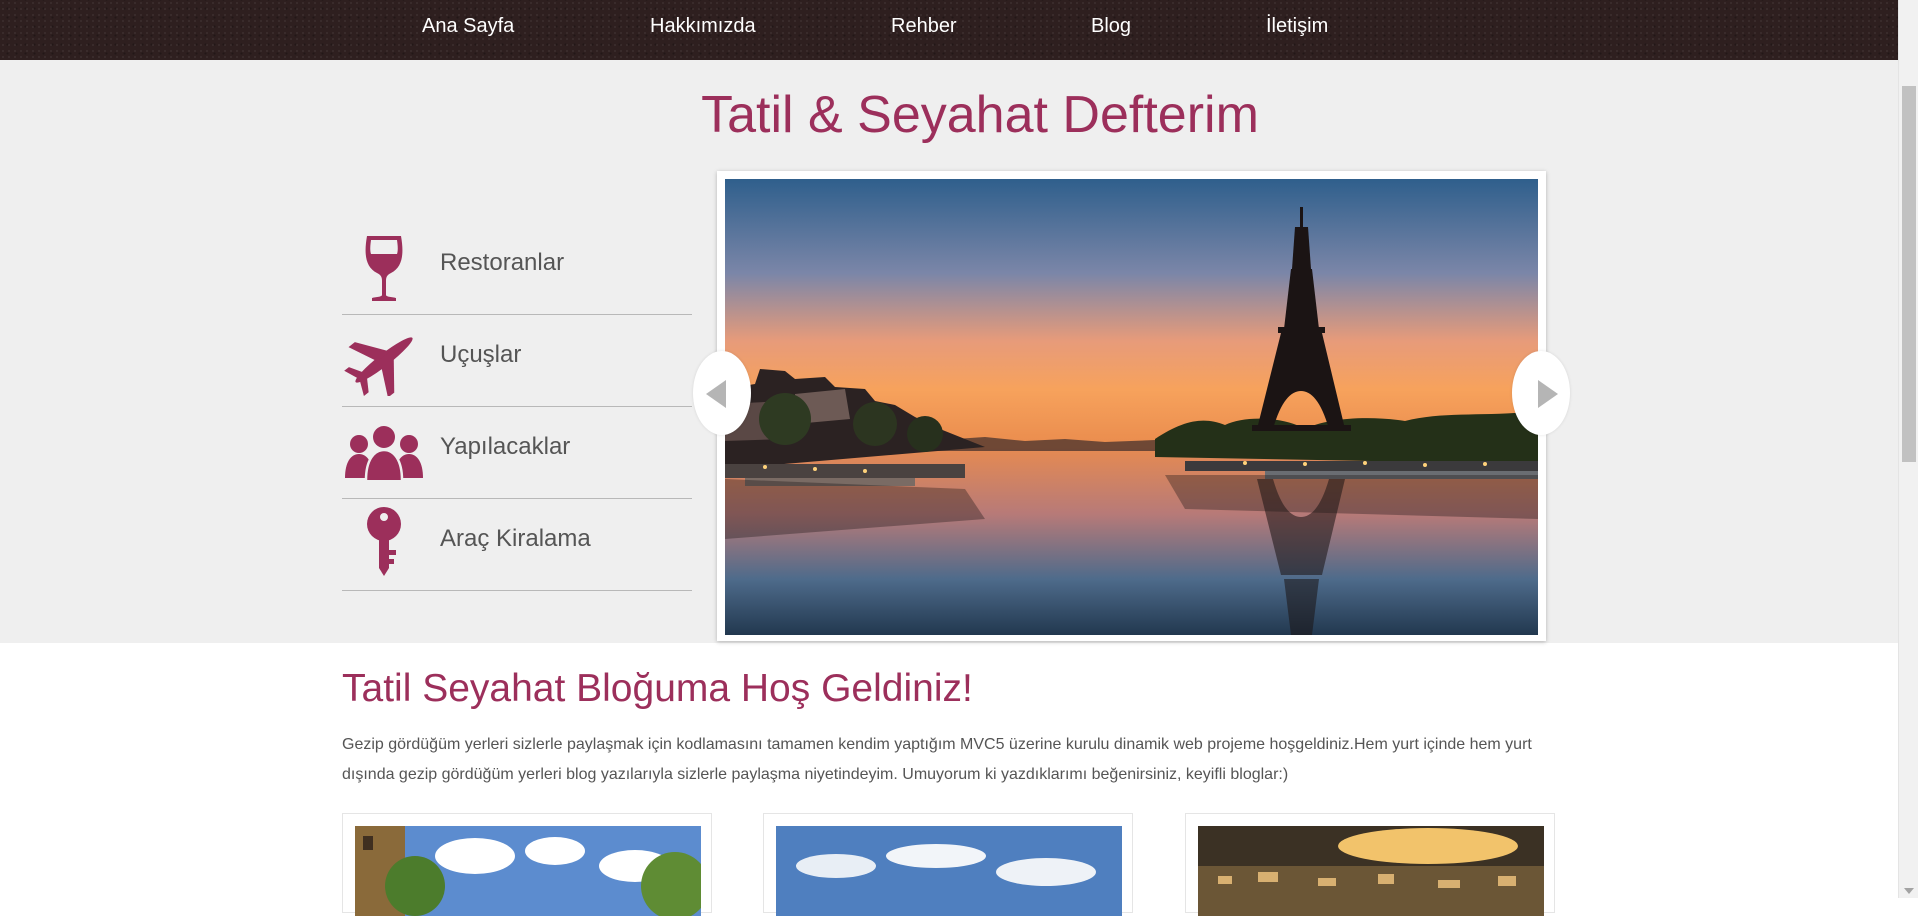  I want to click on welcome-title: Tatil Seyahat Bloğuma Hoş Geldiniz!, so click(657, 688).